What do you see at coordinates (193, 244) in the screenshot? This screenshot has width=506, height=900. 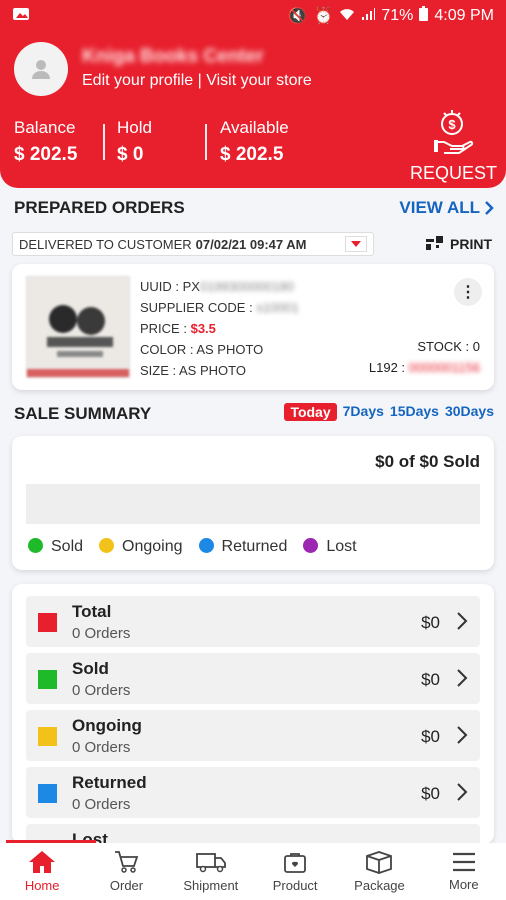 I see `order-status-filter: DELIVERED TO CUSTOMER 07/02/21 09:47 AM` at bounding box center [193, 244].